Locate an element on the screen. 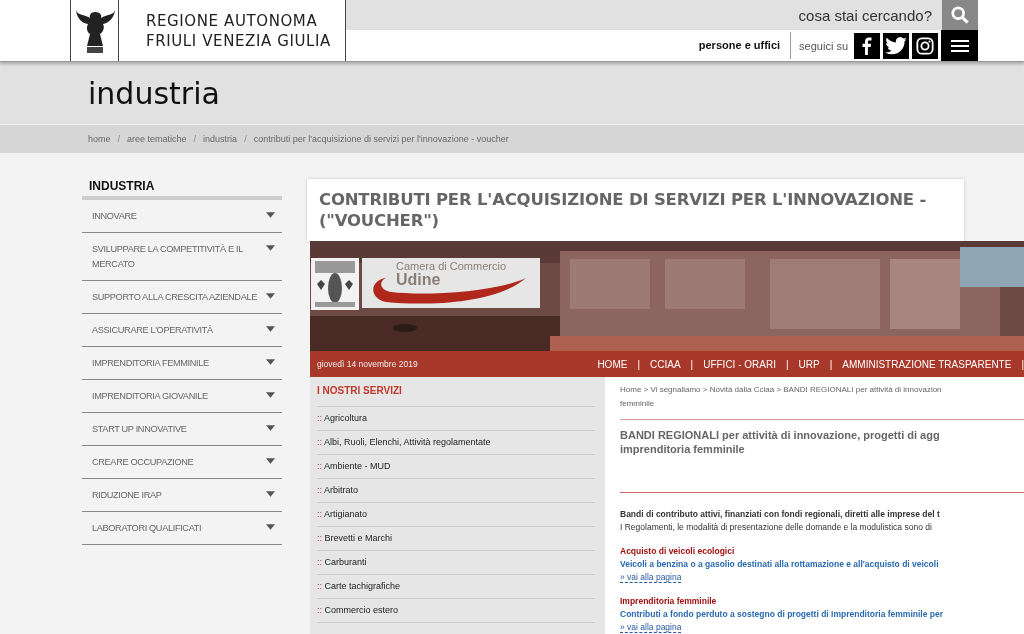 This screenshot has height=634, width=1024. sidebar-item: SVILUPPARE LA COMPETITIVITÀ E IL MERCATO is located at coordinates (182, 257).